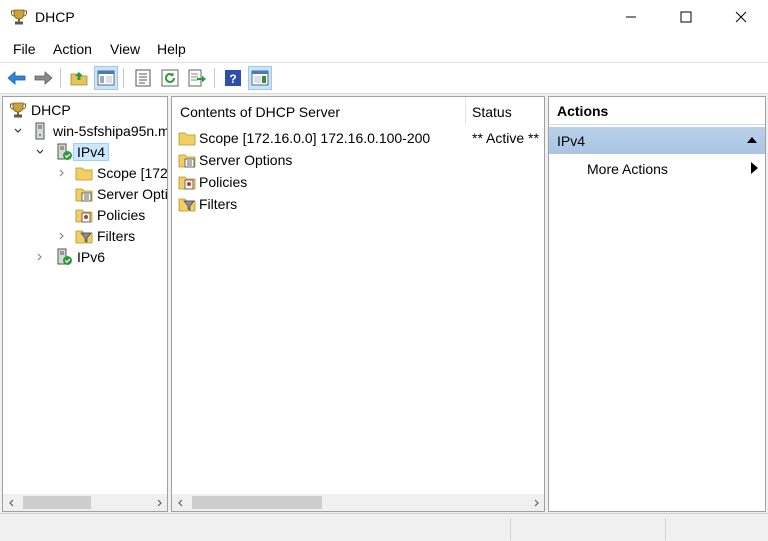 Image resolution: width=768 pixels, height=541 pixels. I want to click on minimize-icon, so click(631, 17).